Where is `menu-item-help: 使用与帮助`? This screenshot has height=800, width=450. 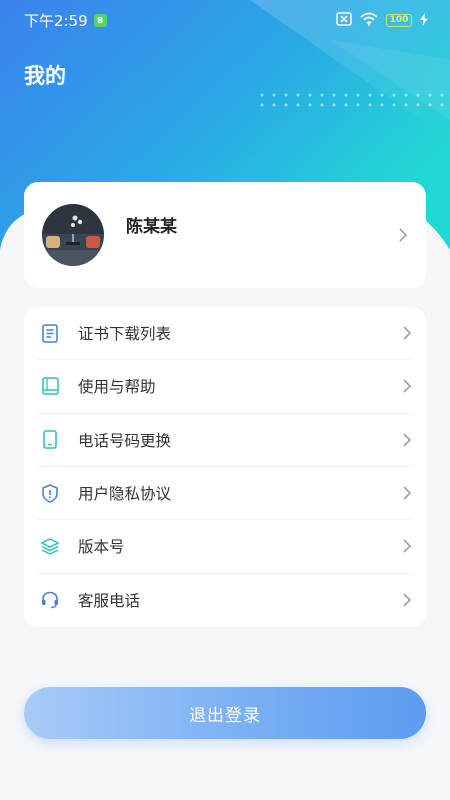
menu-item-help: 使用与帮助 is located at coordinates (225, 387).